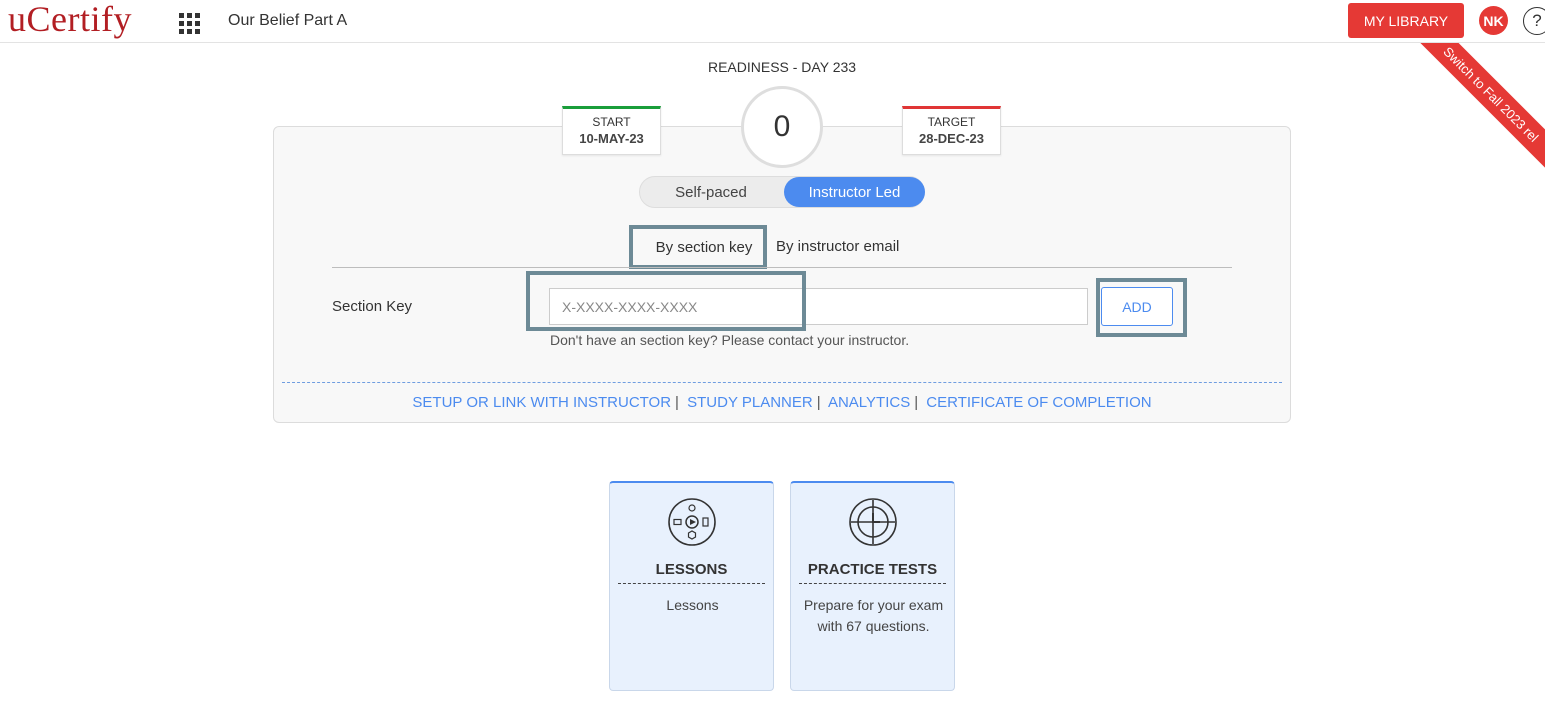 The height and width of the screenshot is (713, 1545). I want to click on practice-tests-title: PRACTICE TESTS, so click(872, 572).